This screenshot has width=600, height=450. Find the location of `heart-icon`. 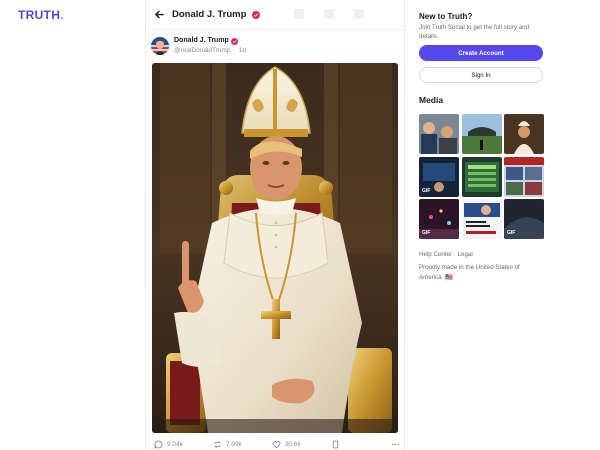

heart-icon is located at coordinates (276, 445).